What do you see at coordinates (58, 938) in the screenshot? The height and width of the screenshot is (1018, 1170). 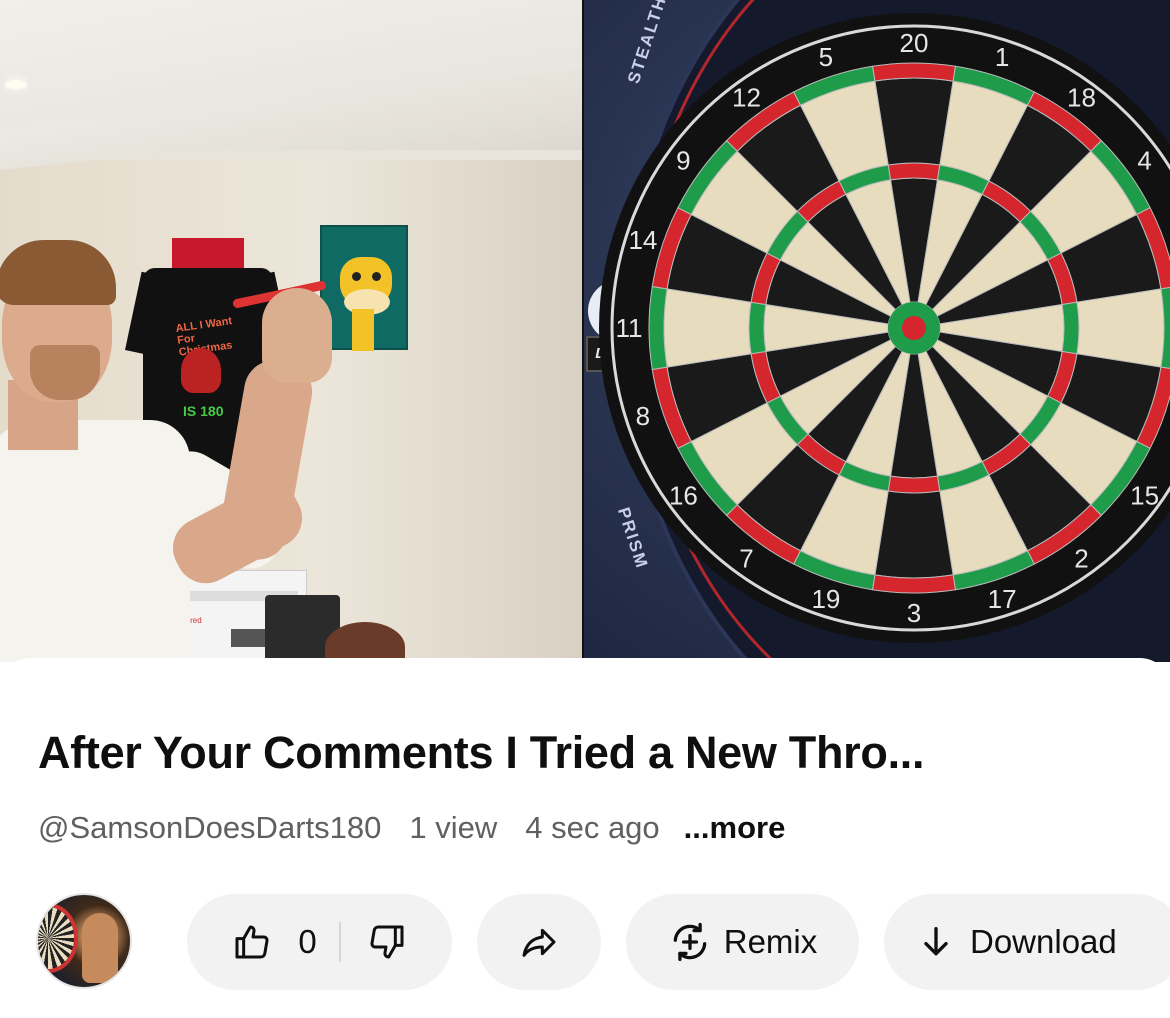 I see `avatar-dartboard` at bounding box center [58, 938].